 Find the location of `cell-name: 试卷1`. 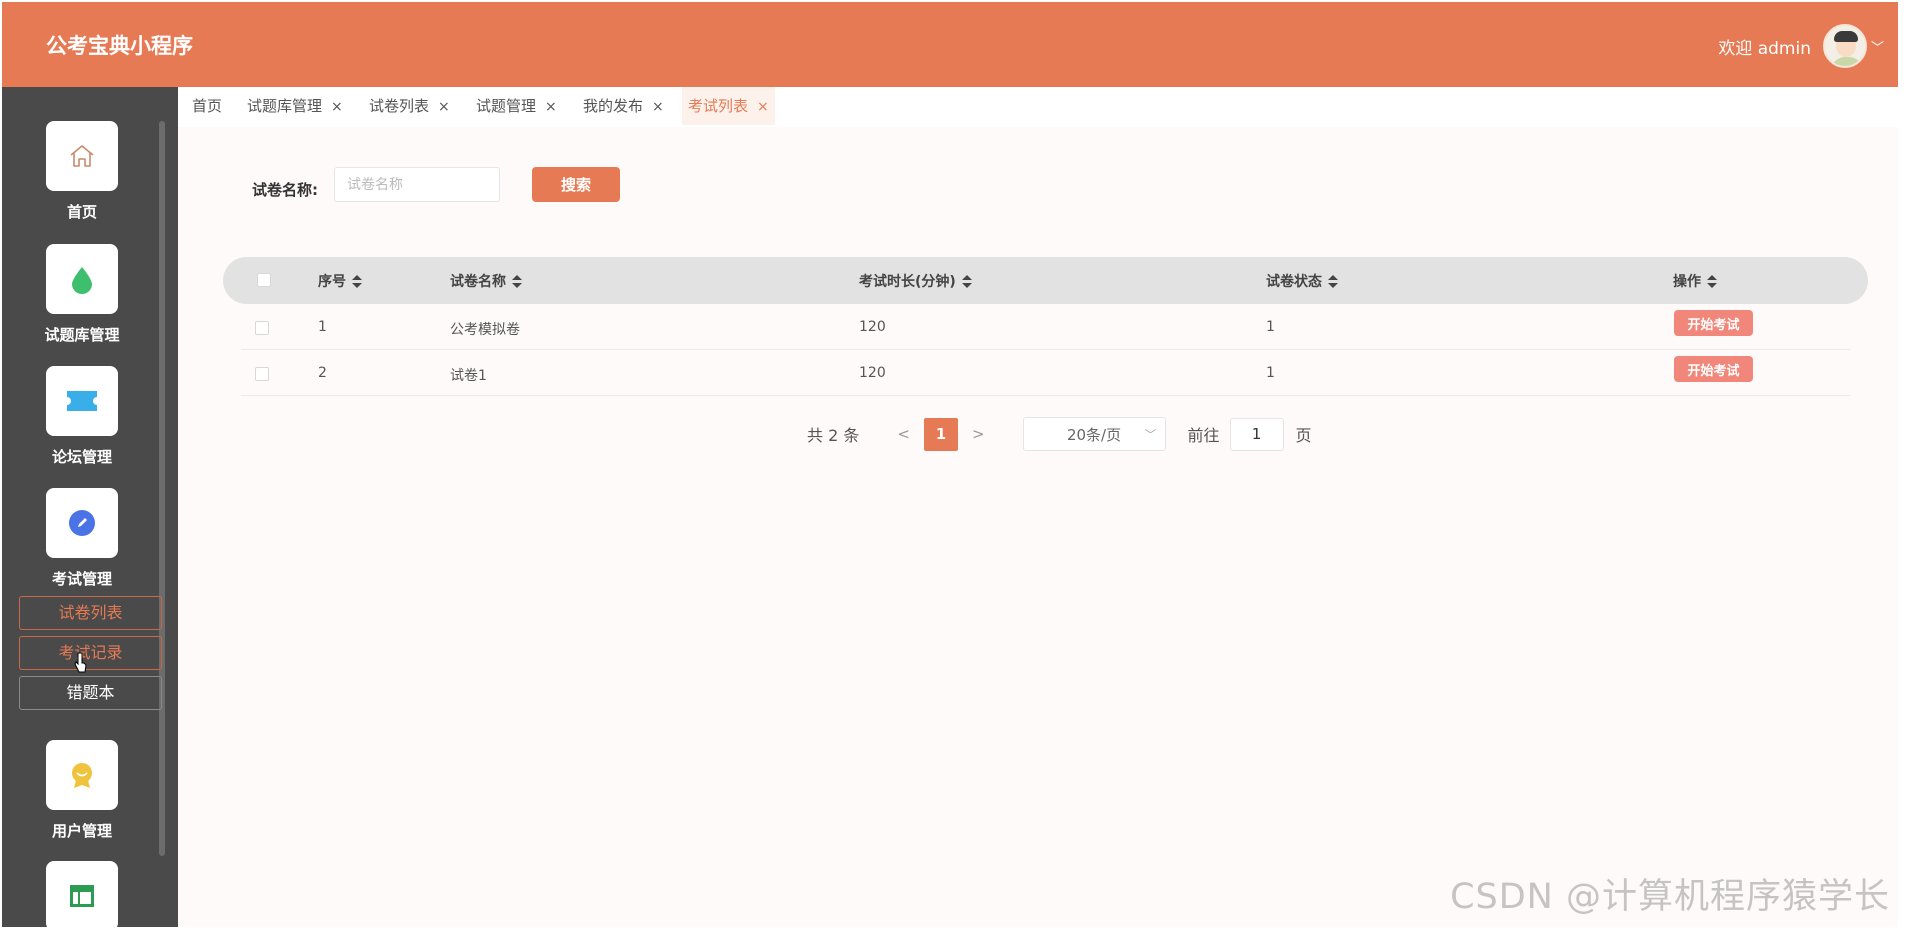

cell-name: 试卷1 is located at coordinates (468, 376).